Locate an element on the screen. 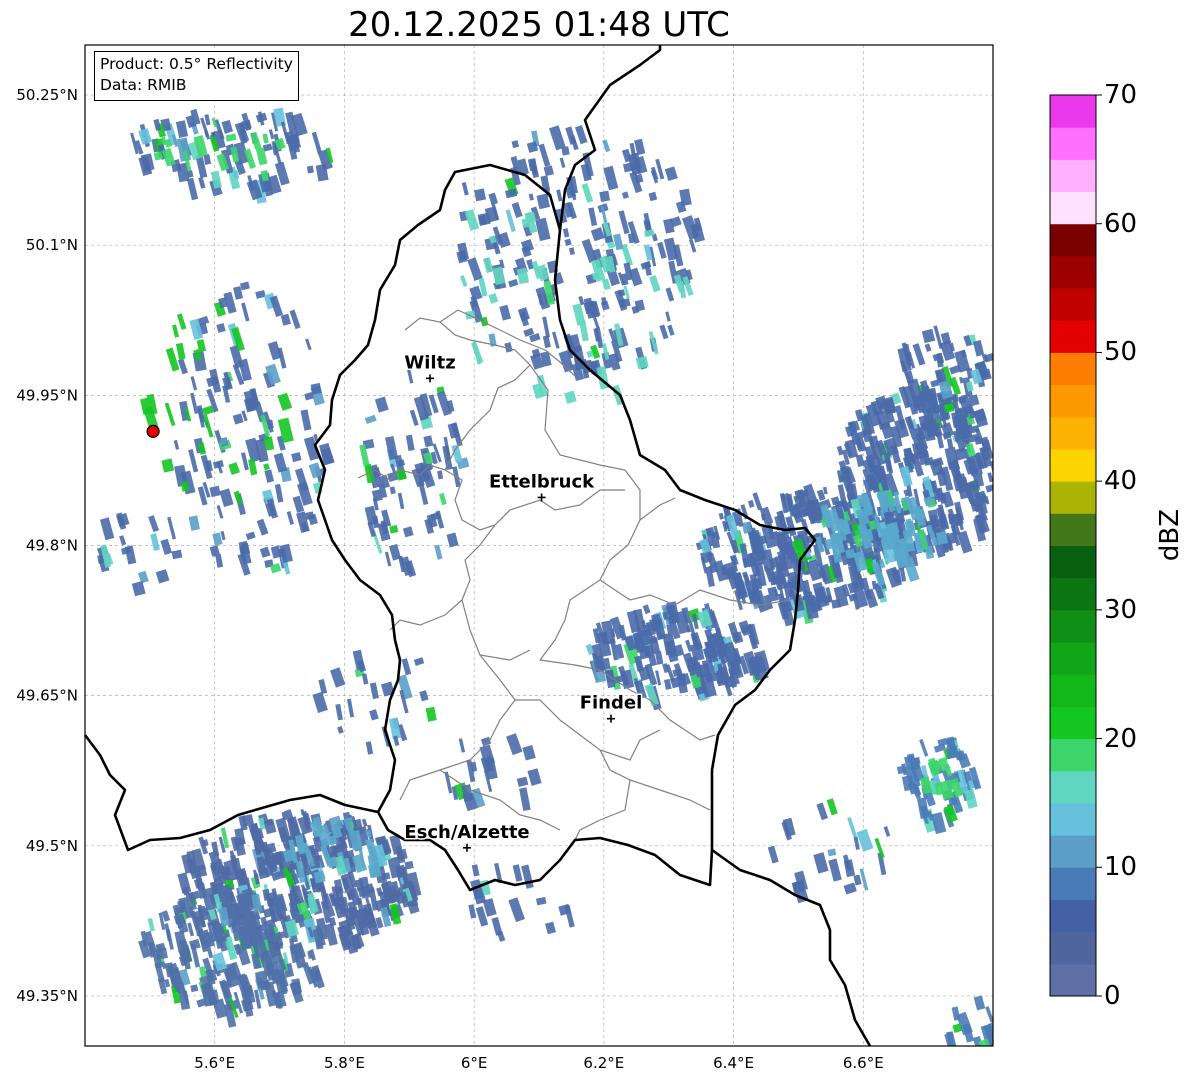 This screenshot has height=1081, width=1184. colorbar-tick-label: 30 is located at coordinates (1121, 609).